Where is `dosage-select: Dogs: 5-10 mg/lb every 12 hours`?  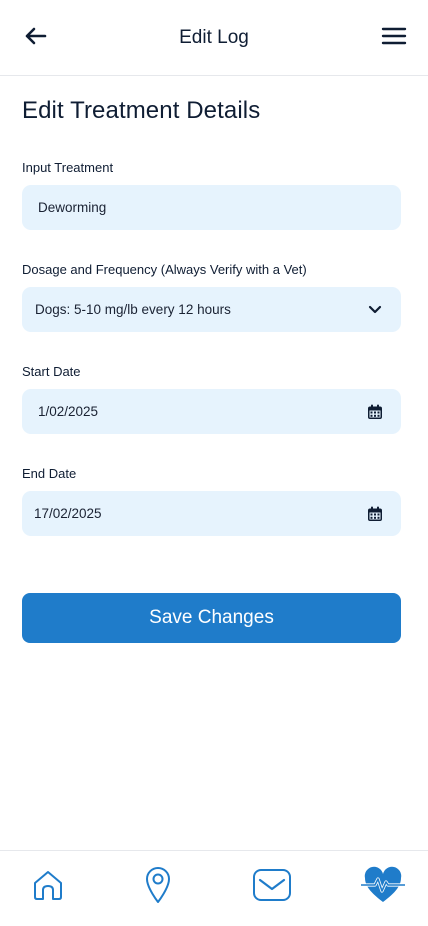 dosage-select: Dogs: 5-10 mg/lb every 12 hours is located at coordinates (211, 309).